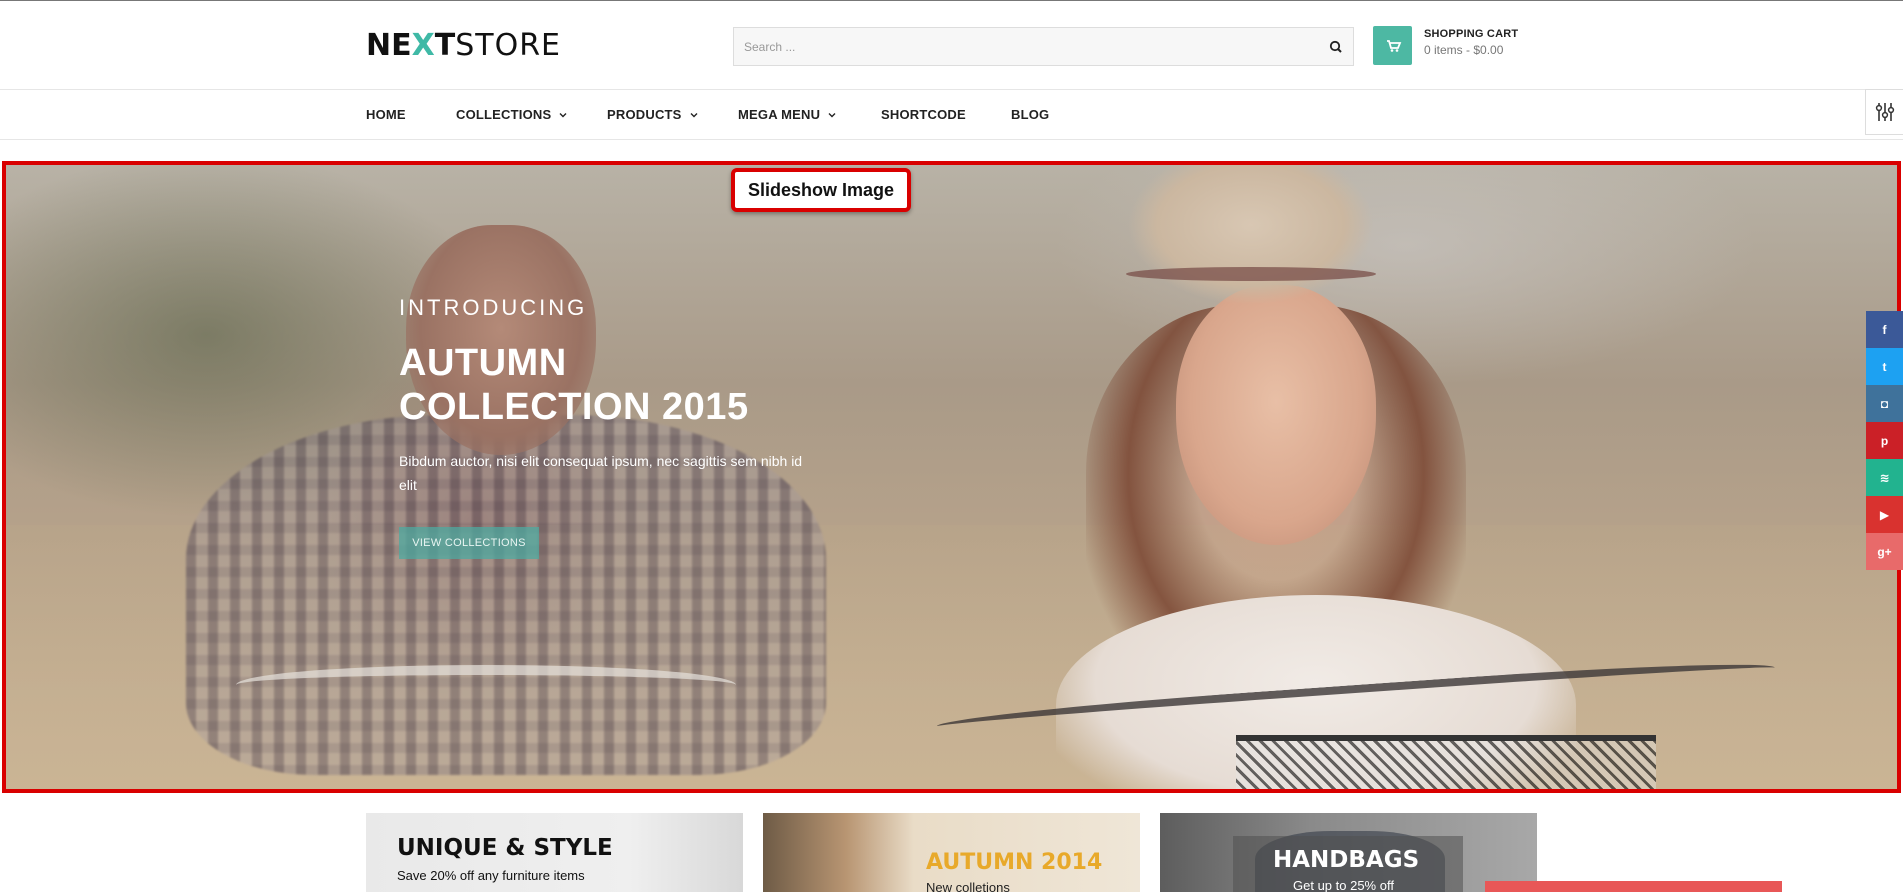 The image size is (1903, 892). What do you see at coordinates (483, 363) in the screenshot?
I see `slide-headline-line1: AUTUMN` at bounding box center [483, 363].